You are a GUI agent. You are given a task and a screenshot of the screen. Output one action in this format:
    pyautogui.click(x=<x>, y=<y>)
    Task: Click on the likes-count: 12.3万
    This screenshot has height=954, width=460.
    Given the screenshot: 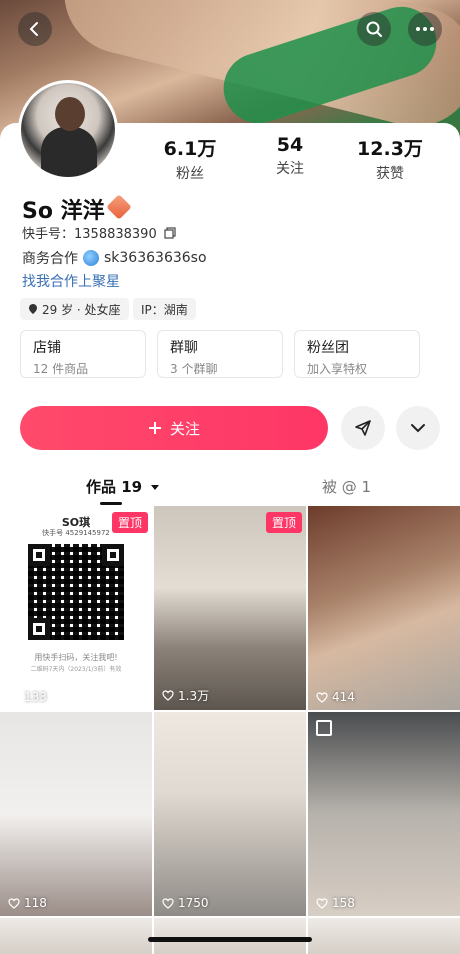 What is the action you would take?
    pyautogui.click(x=390, y=149)
    